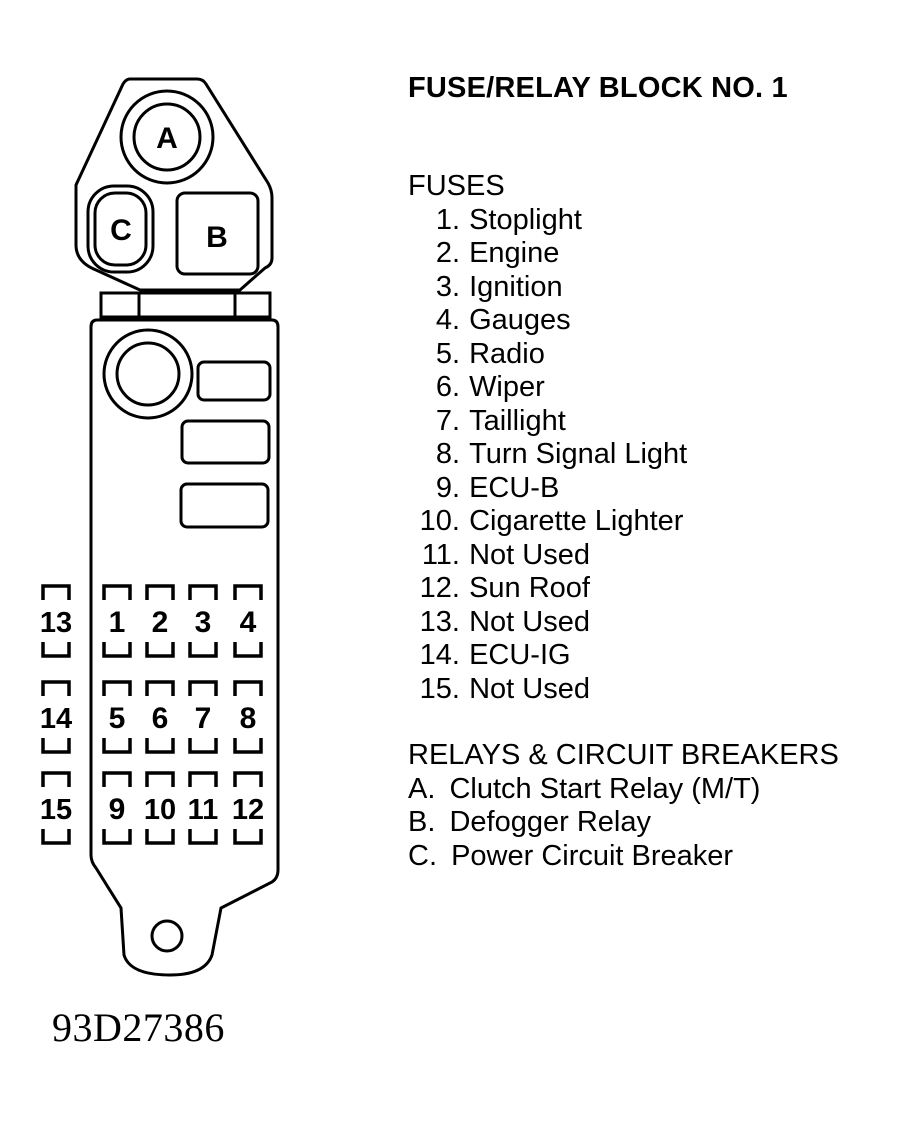 Image resolution: width=910 pixels, height=1122 pixels. Describe the element at coordinates (440, 554) in the screenshot. I see `fuse-item-number: 11.` at that location.